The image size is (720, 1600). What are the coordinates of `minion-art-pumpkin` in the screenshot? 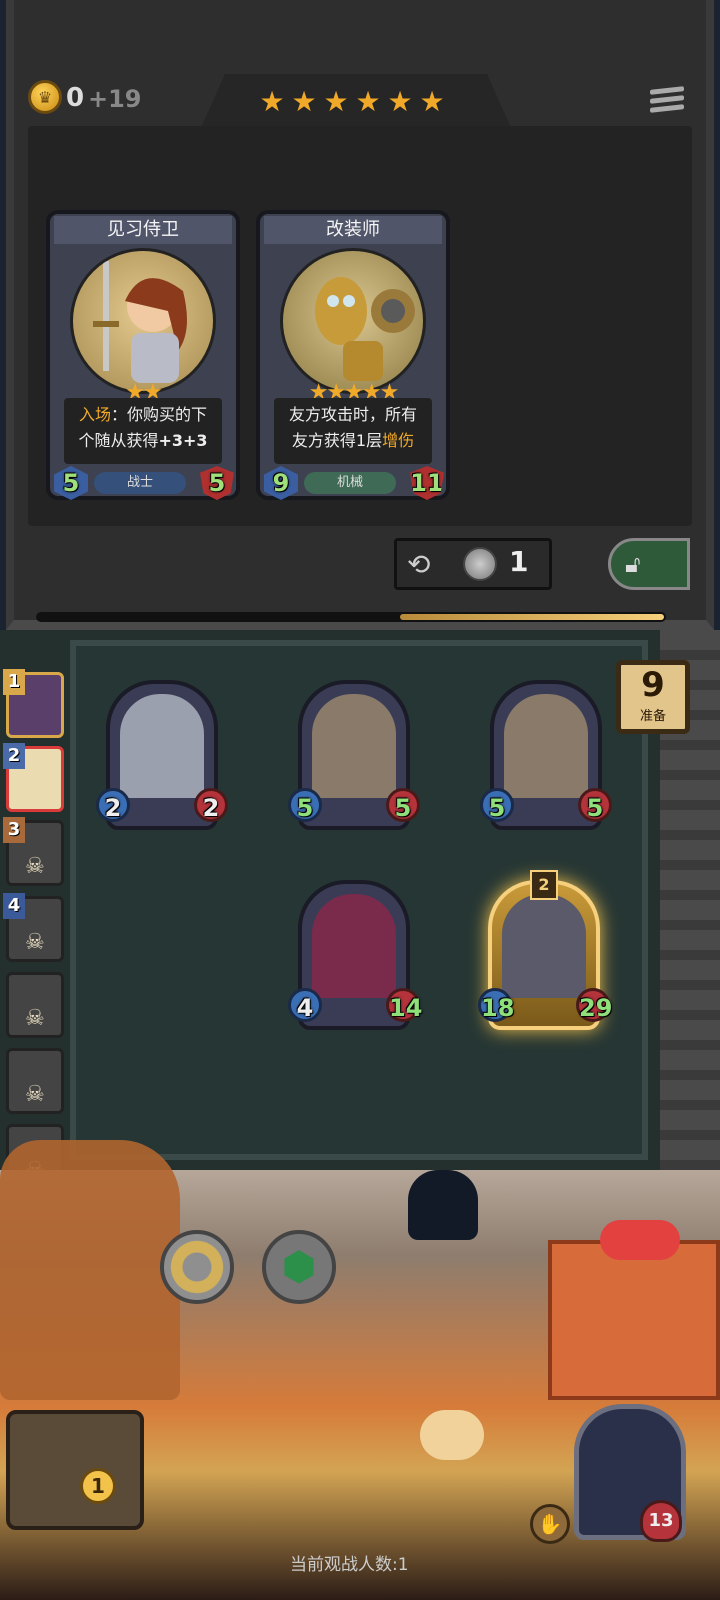 It's located at (544, 946).